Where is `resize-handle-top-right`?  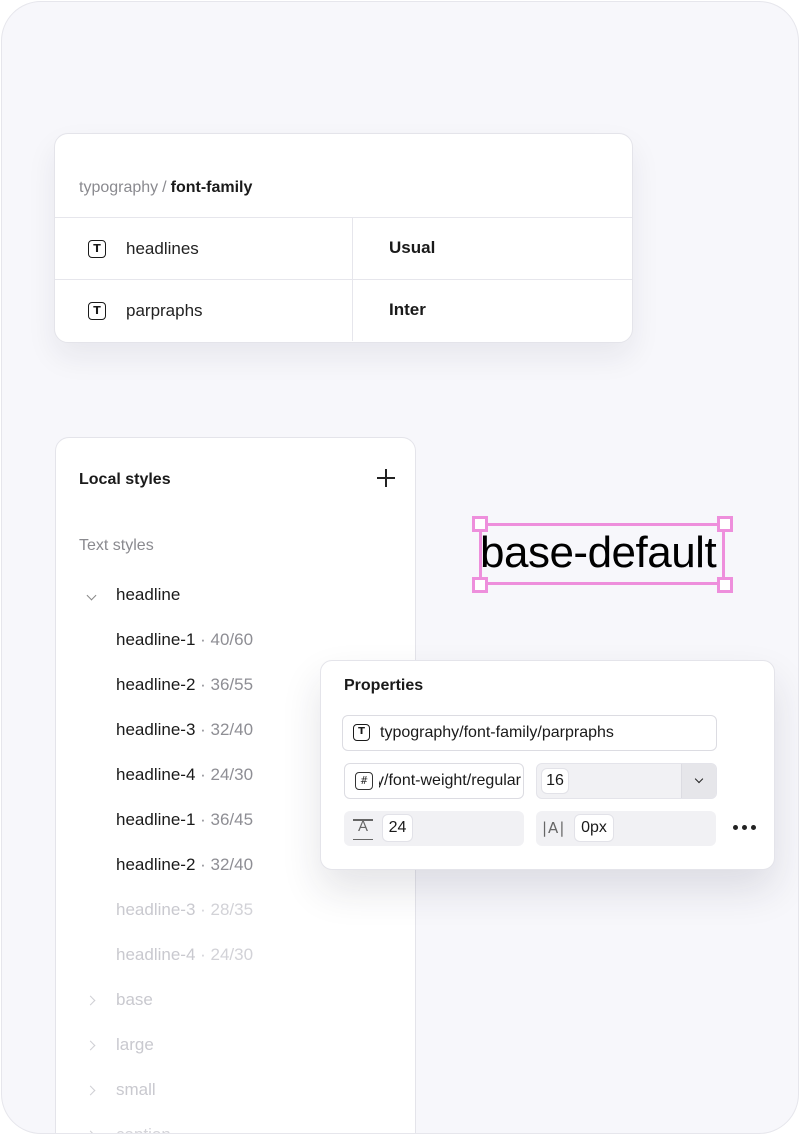 resize-handle-top-right is located at coordinates (725, 524).